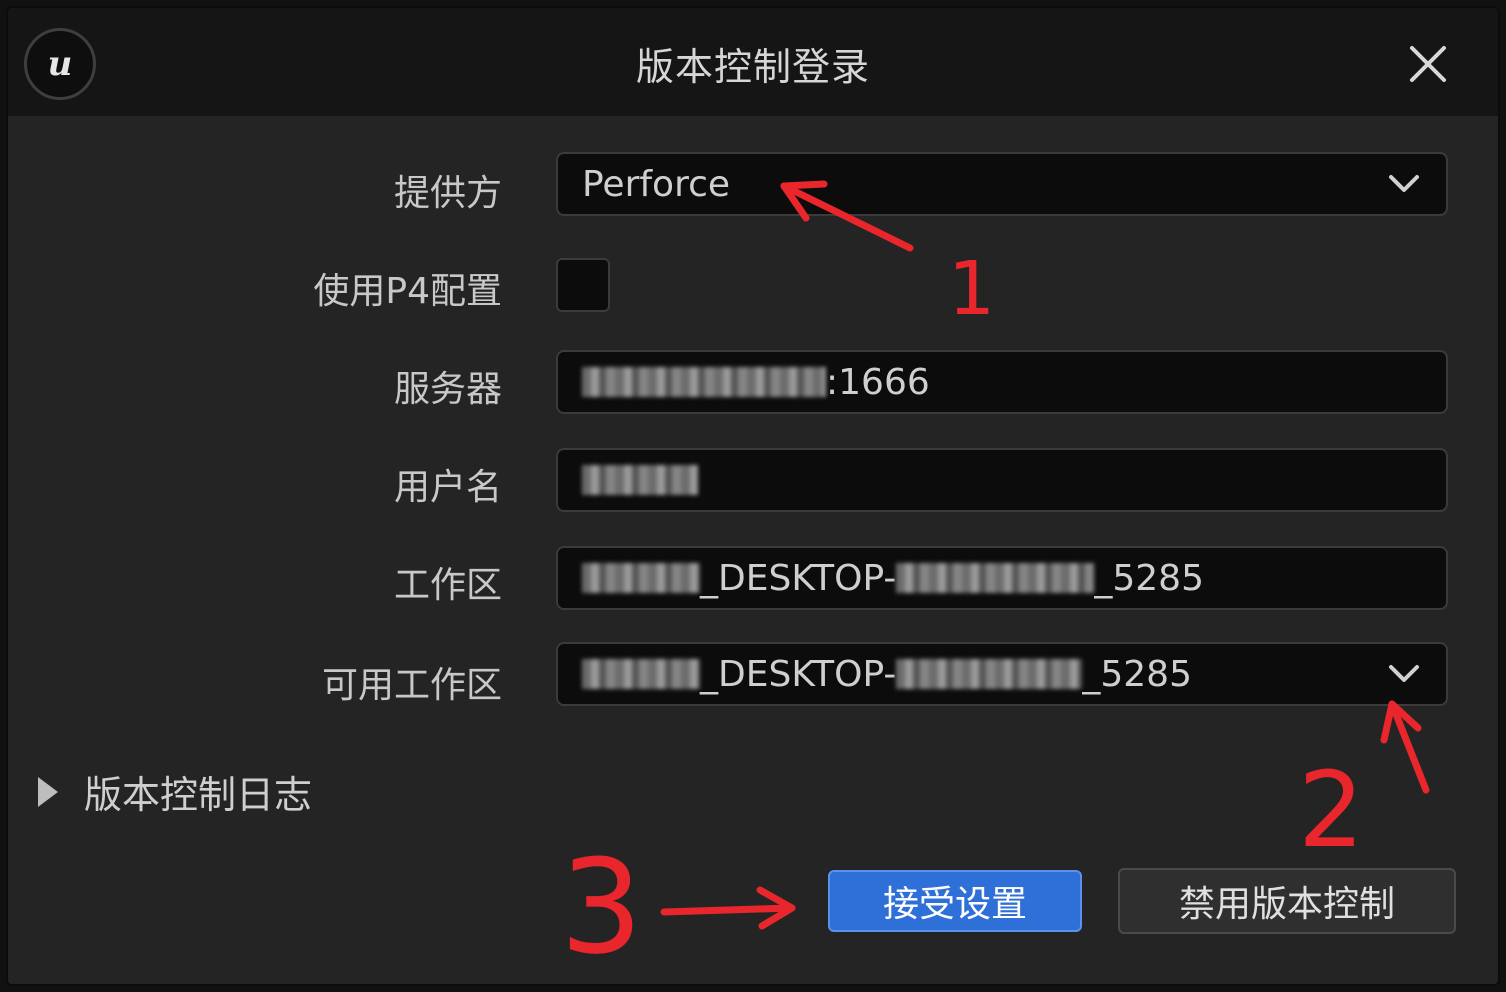 Image resolution: width=1506 pixels, height=992 pixels. I want to click on available-workspaces-dropdown: _DESKTOP- _5285, so click(1002, 674).